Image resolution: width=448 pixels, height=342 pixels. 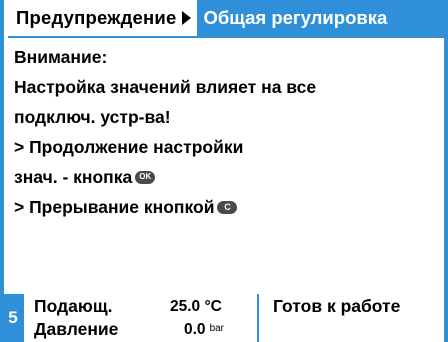 I want to click on pressure-label: Давление, so click(x=76, y=329).